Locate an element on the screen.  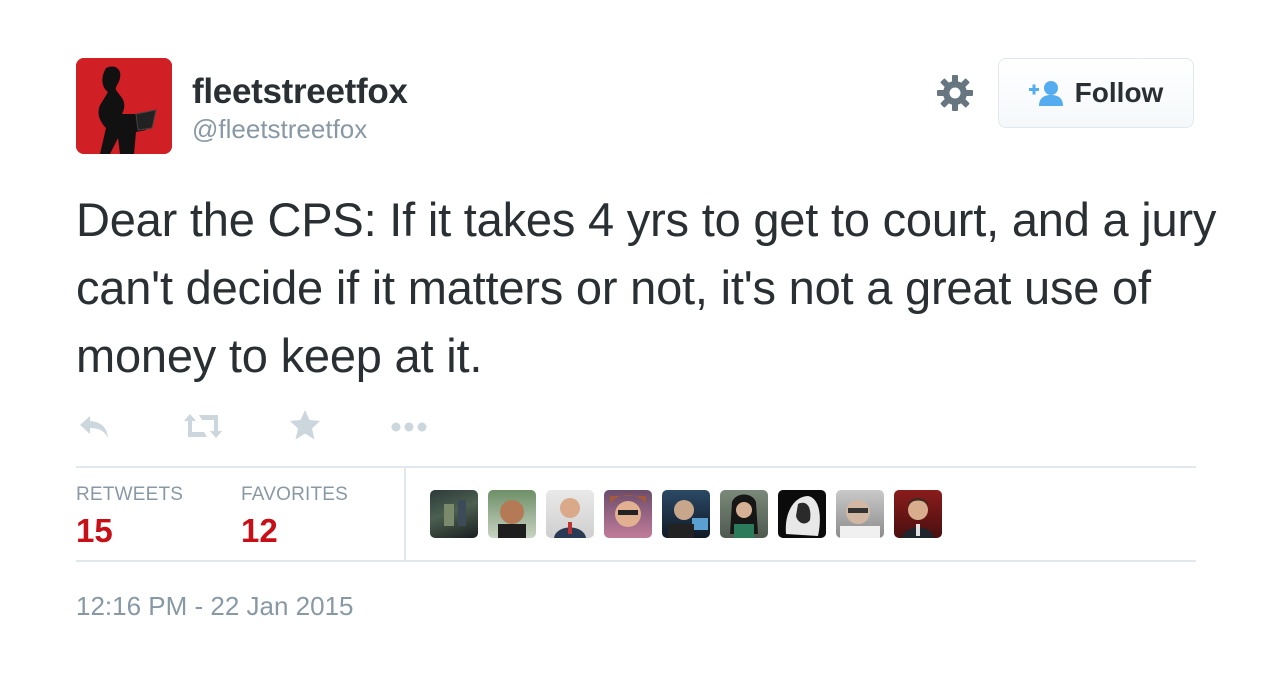
silhouette-avatar-icon is located at coordinates (124, 106).